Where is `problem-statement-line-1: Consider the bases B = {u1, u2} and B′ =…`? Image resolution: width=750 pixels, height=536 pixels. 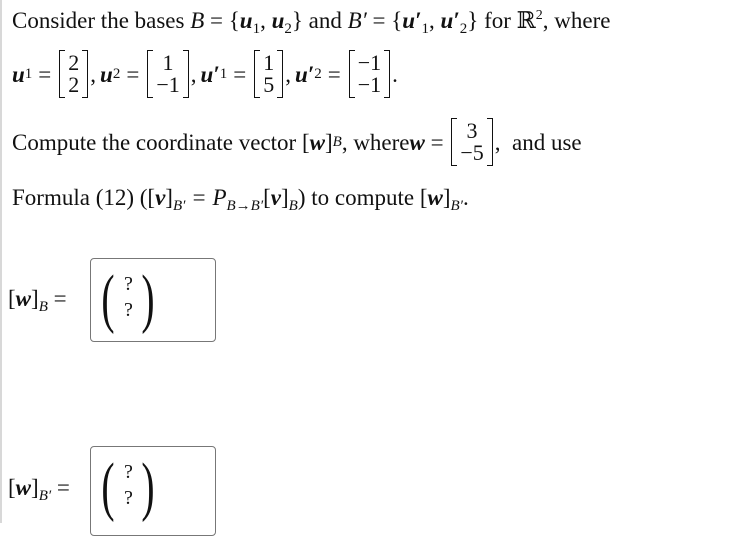 problem-statement-line-1: Consider the bases B = {u1, u2} and B′ =… is located at coordinates (311, 23).